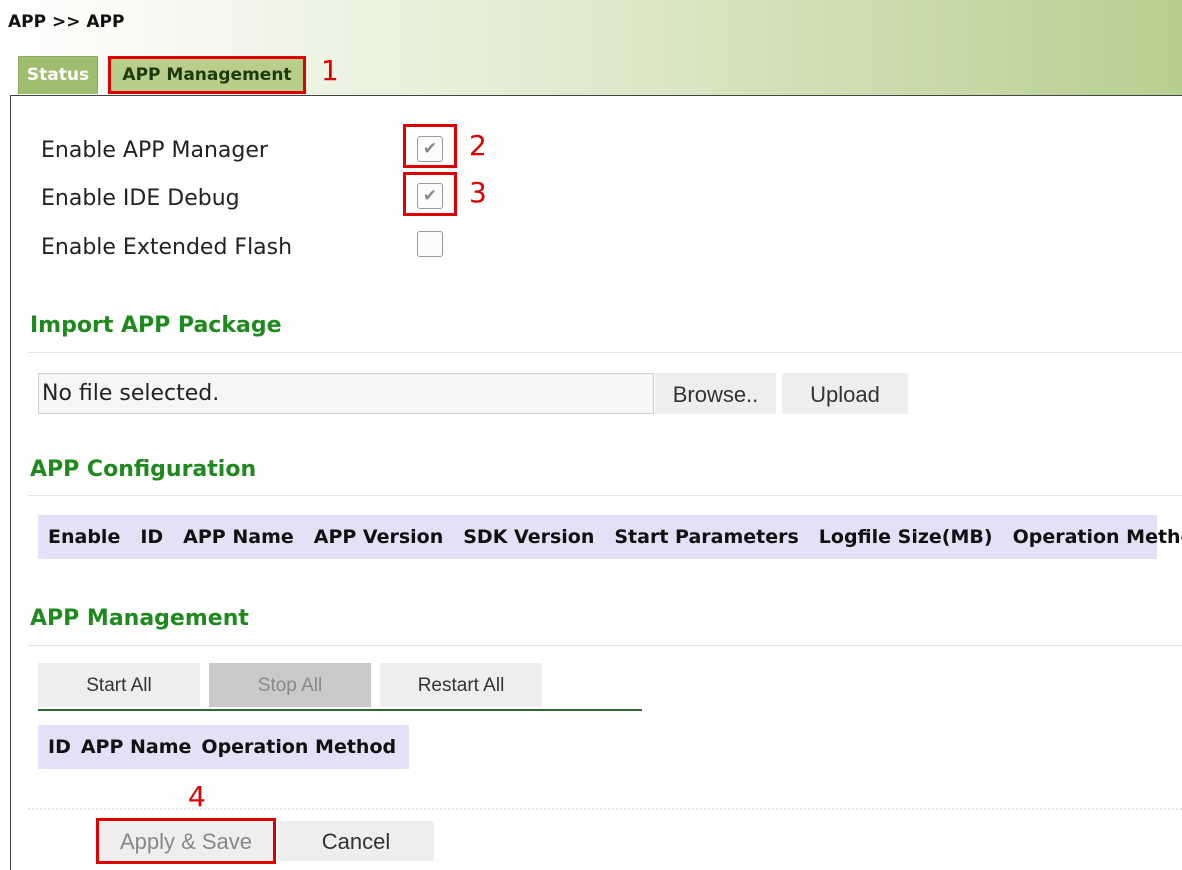 This screenshot has height=870, width=1182. Describe the element at coordinates (207, 75) in the screenshot. I see `tab-app-management: APP Management` at that location.